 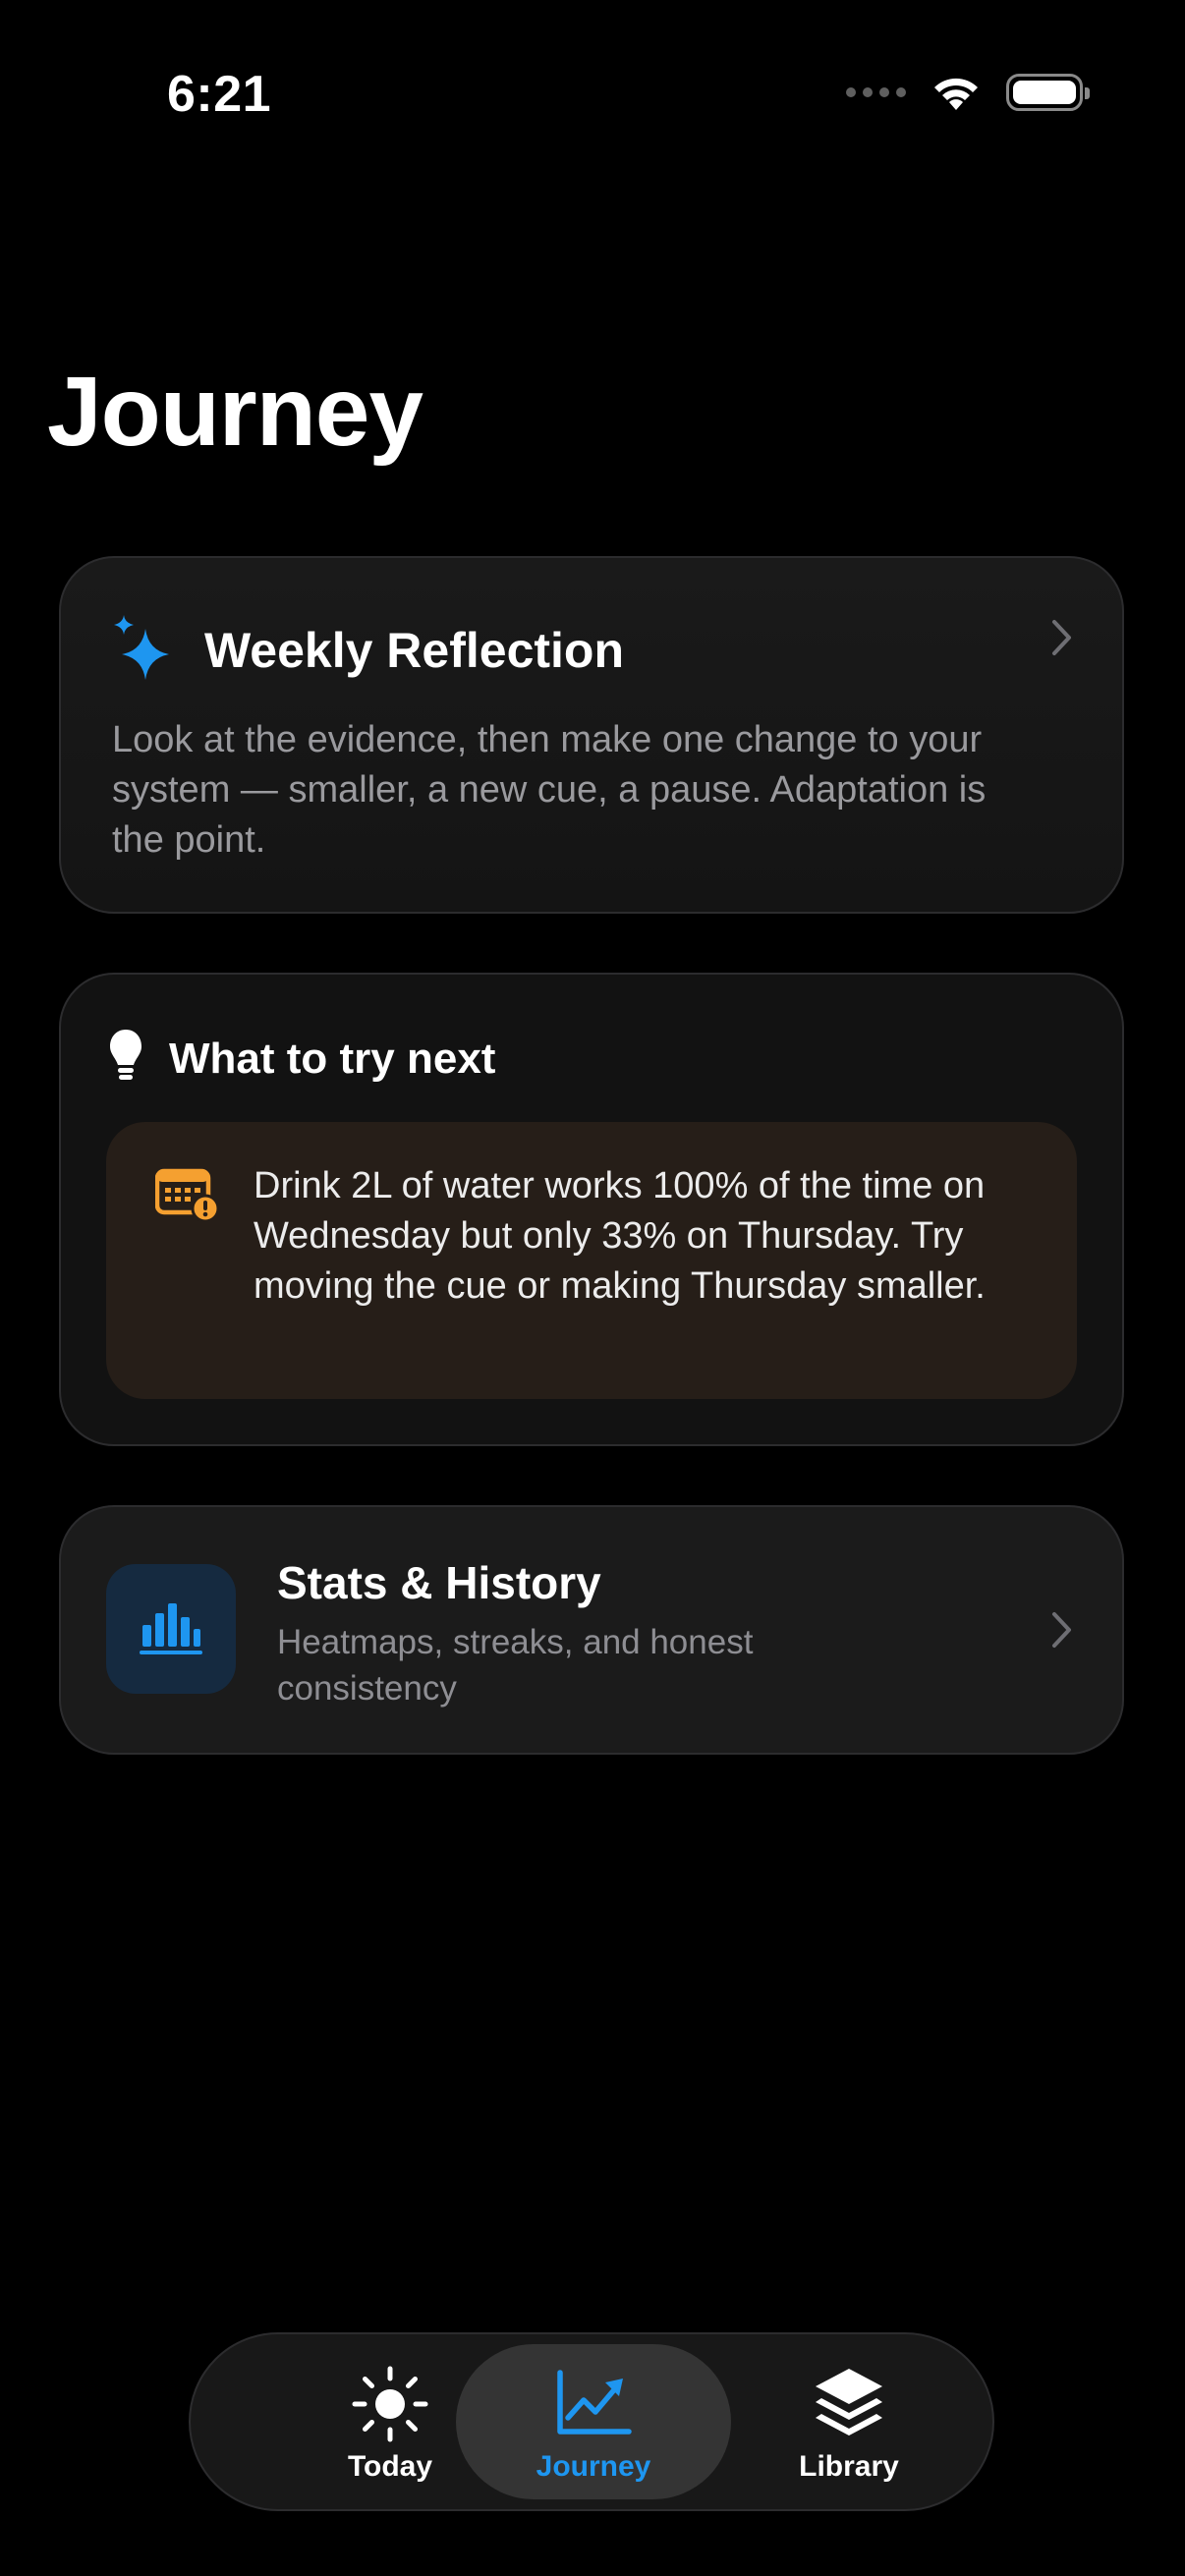 What do you see at coordinates (415, 650) in the screenshot?
I see `card-title: Weekly Reflection` at bounding box center [415, 650].